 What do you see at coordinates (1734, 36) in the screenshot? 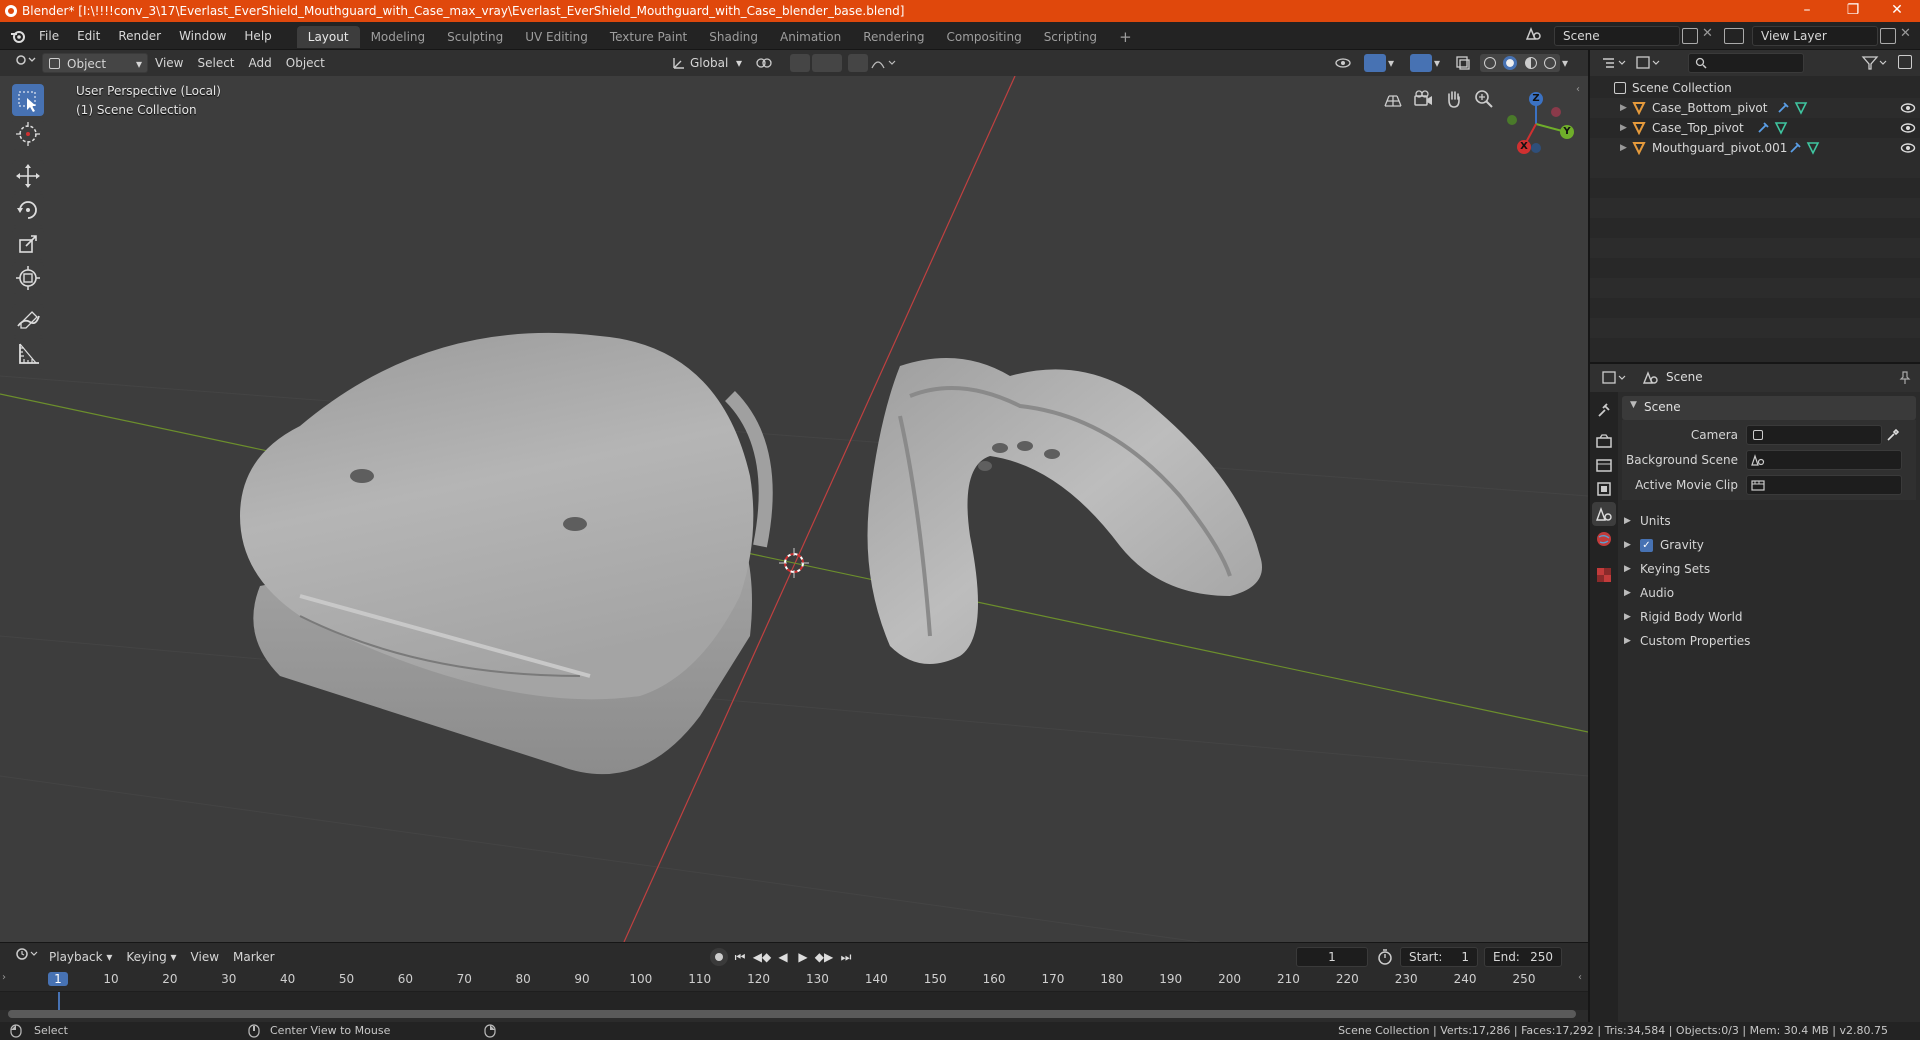
I see `view-layer-icon` at bounding box center [1734, 36].